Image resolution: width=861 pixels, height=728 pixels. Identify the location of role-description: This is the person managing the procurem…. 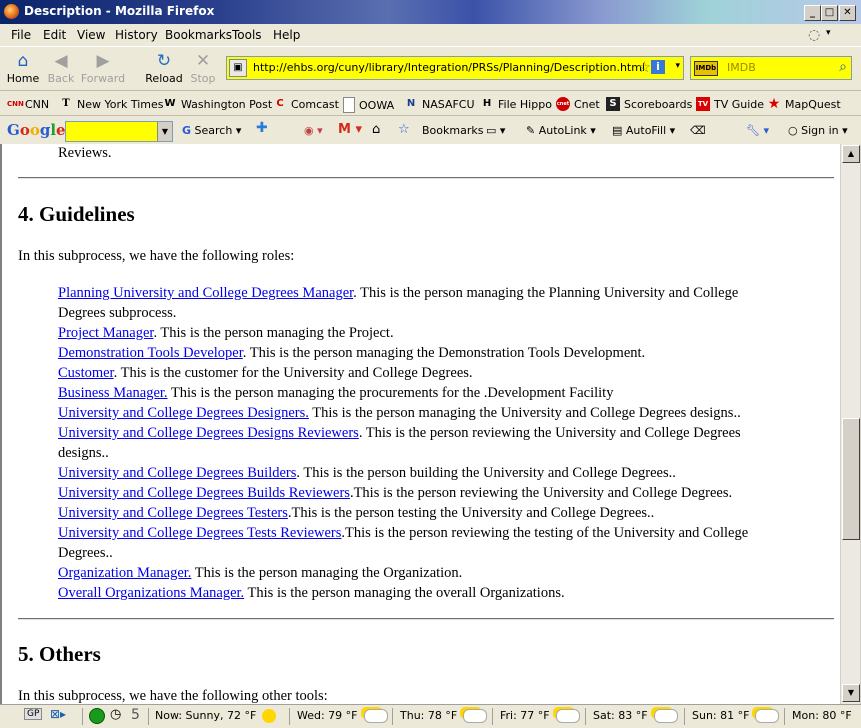
(390, 393).